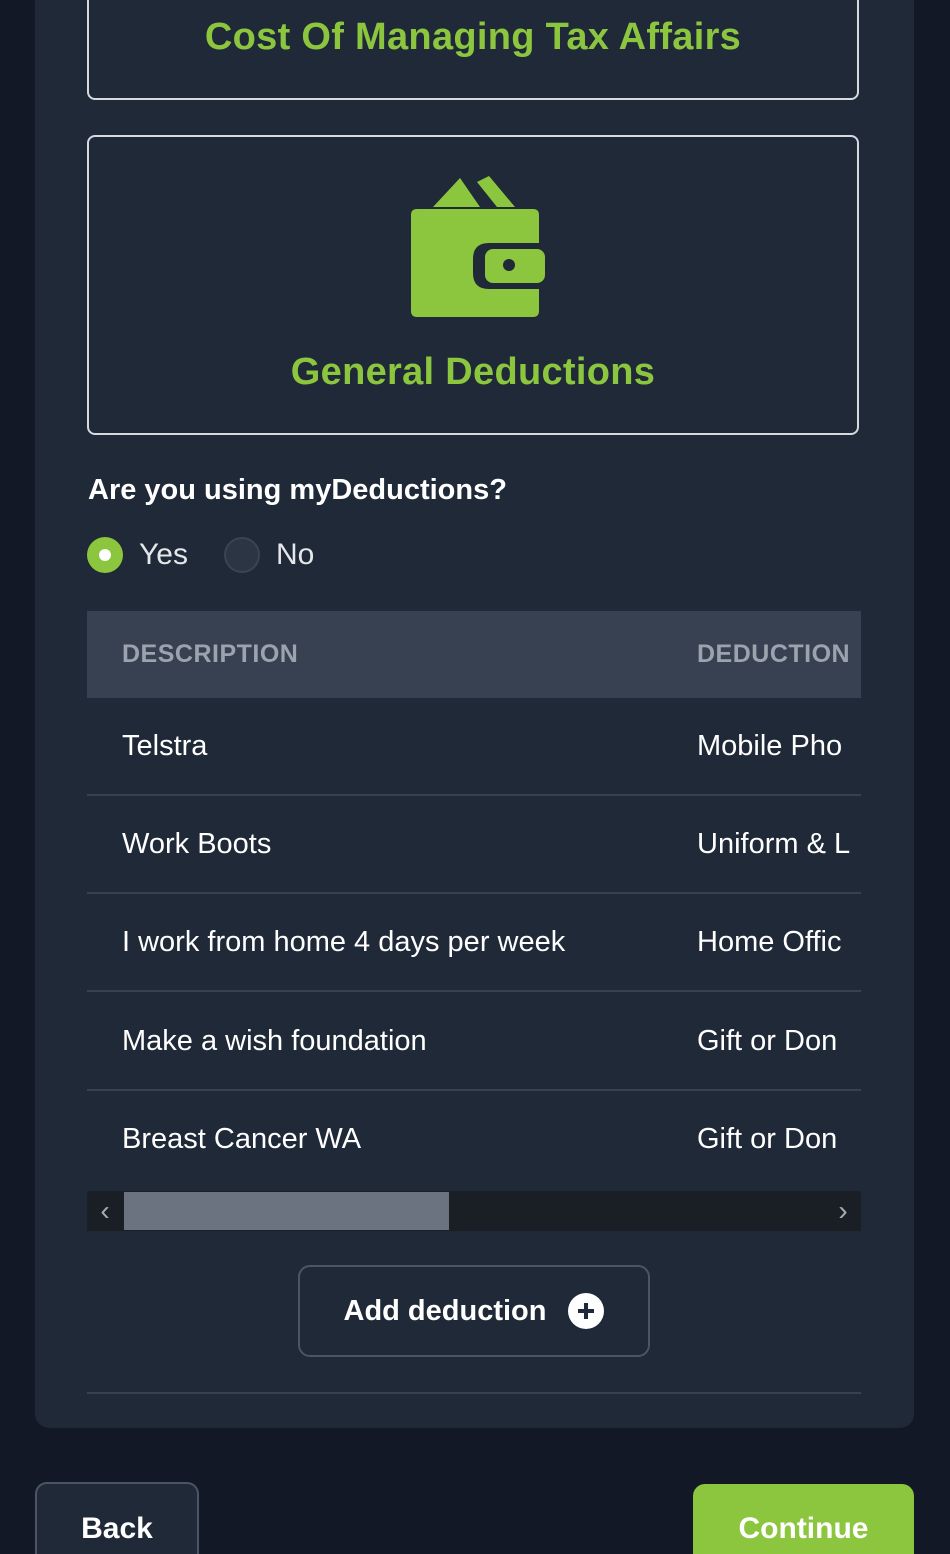  What do you see at coordinates (210, 654) in the screenshot?
I see `column-header-description: DESCRIPTION` at bounding box center [210, 654].